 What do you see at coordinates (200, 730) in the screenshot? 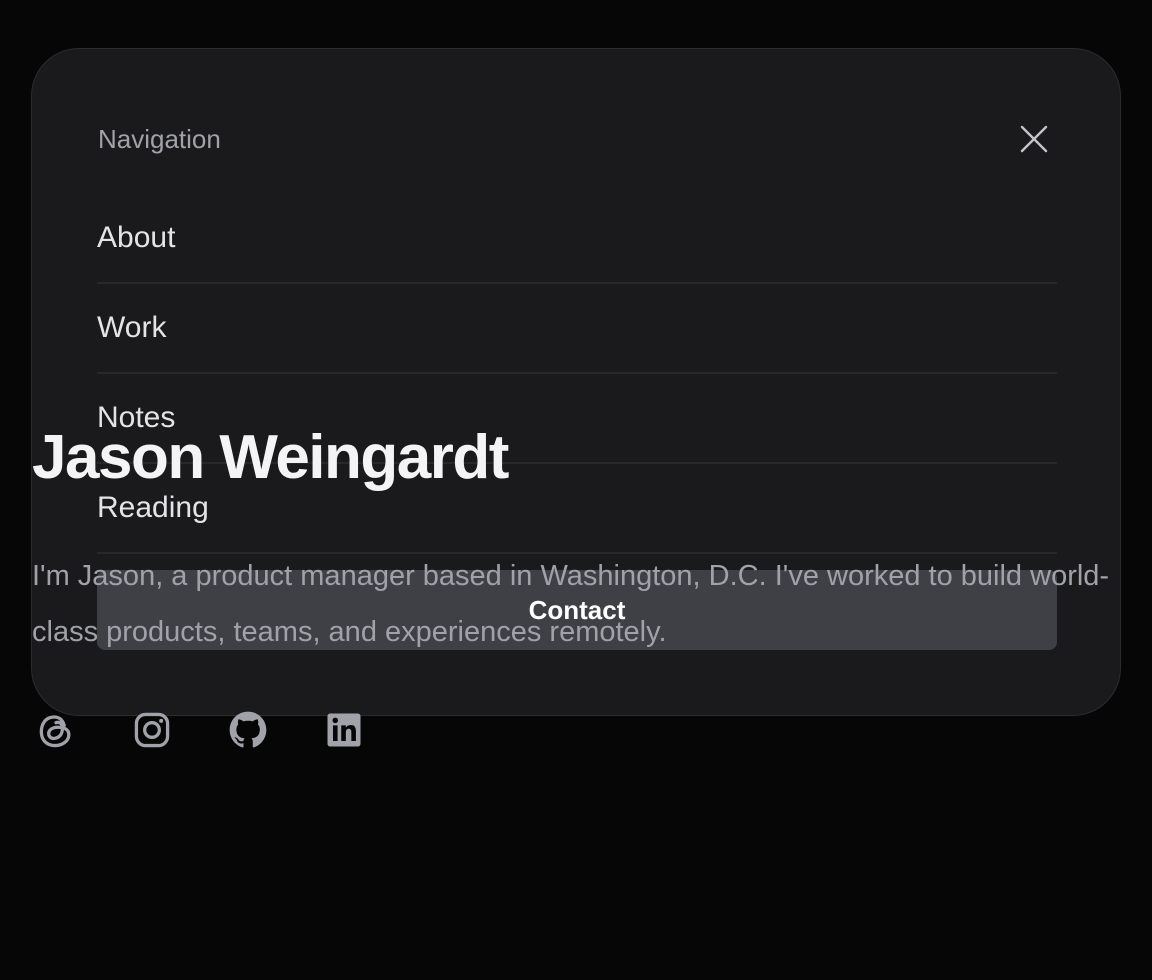
I see `social-links` at bounding box center [200, 730].